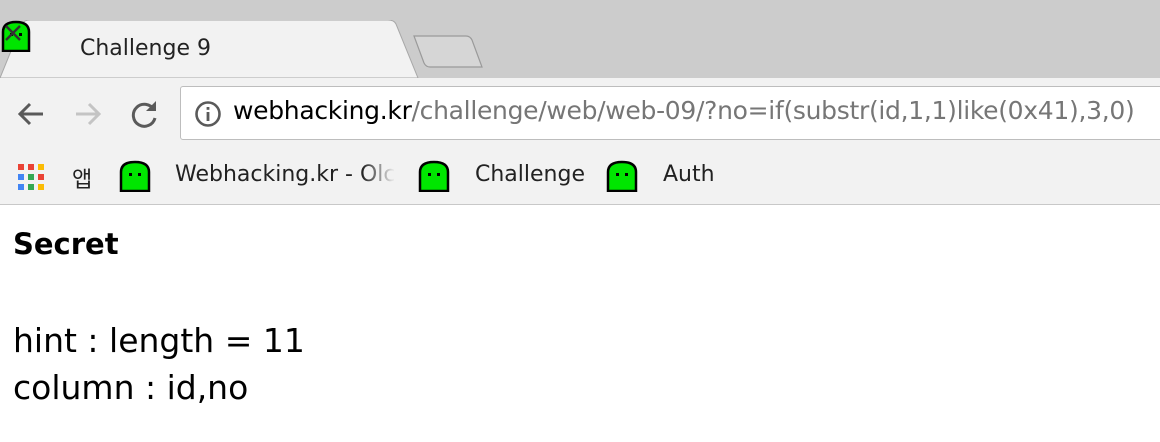 The height and width of the screenshot is (442, 1160). I want to click on bookmark-webhacking: Webhacking.kr - Olc, so click(257, 177).